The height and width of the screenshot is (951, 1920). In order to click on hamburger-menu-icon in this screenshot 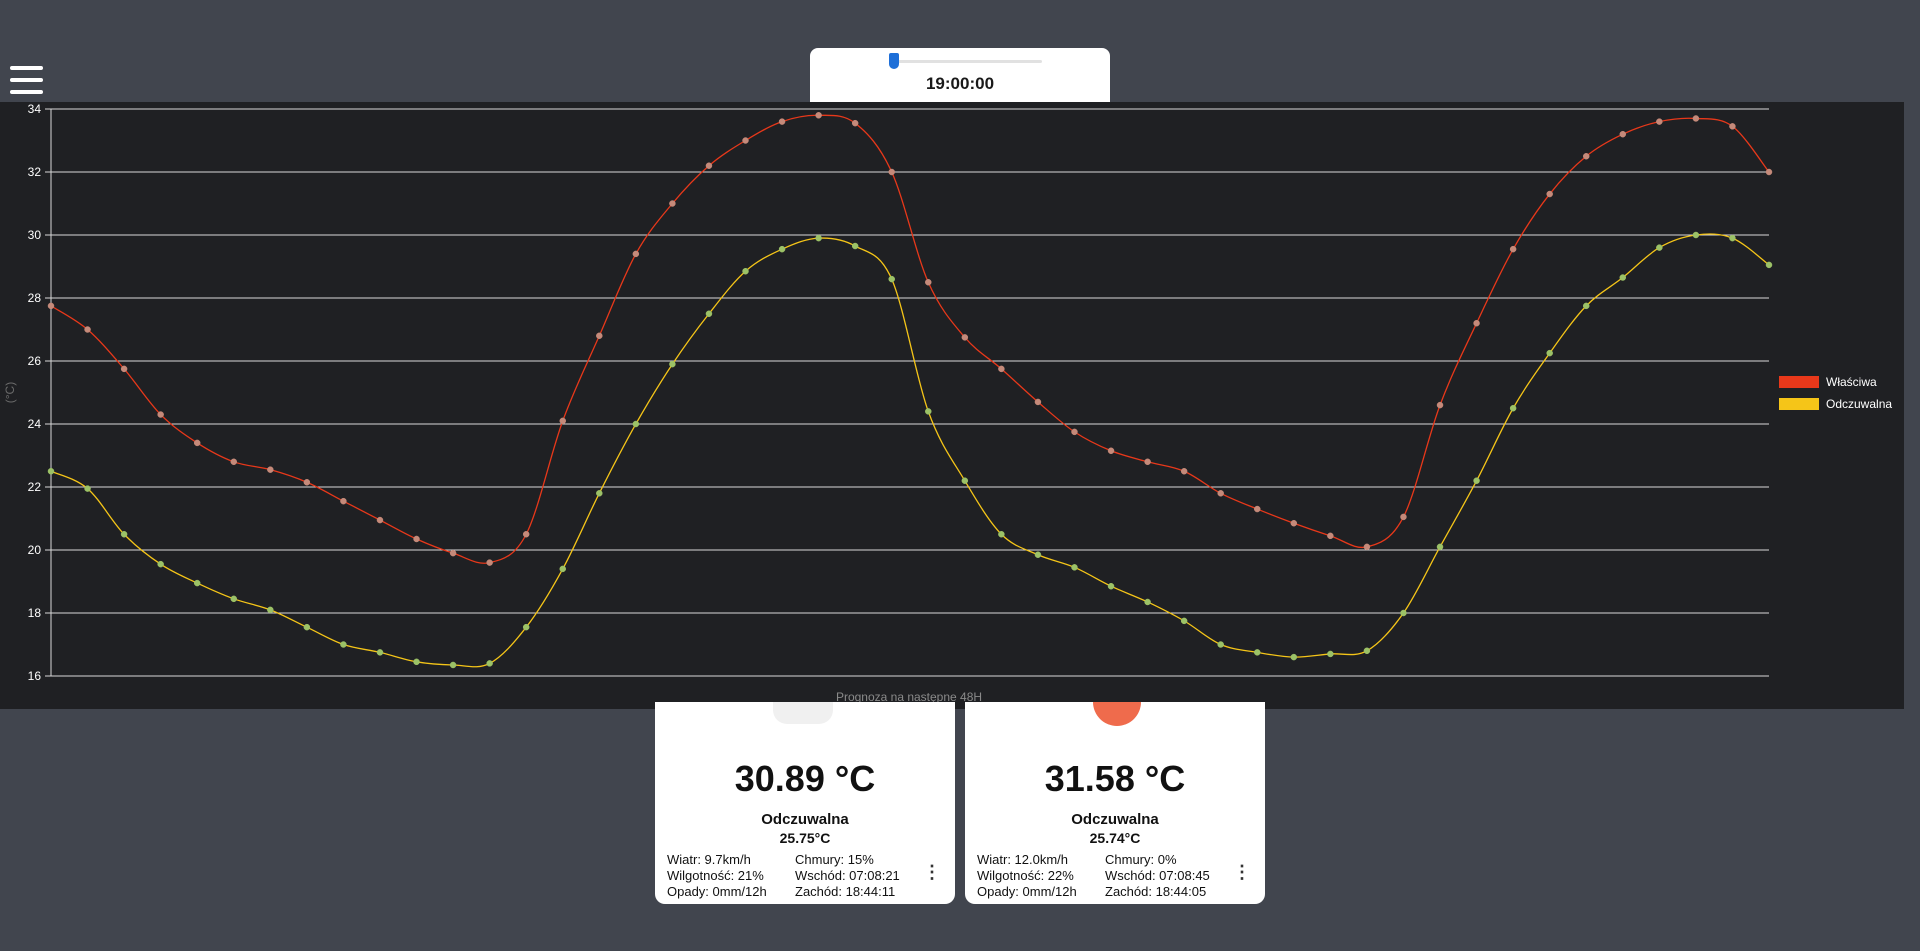, I will do `click(26, 80)`.